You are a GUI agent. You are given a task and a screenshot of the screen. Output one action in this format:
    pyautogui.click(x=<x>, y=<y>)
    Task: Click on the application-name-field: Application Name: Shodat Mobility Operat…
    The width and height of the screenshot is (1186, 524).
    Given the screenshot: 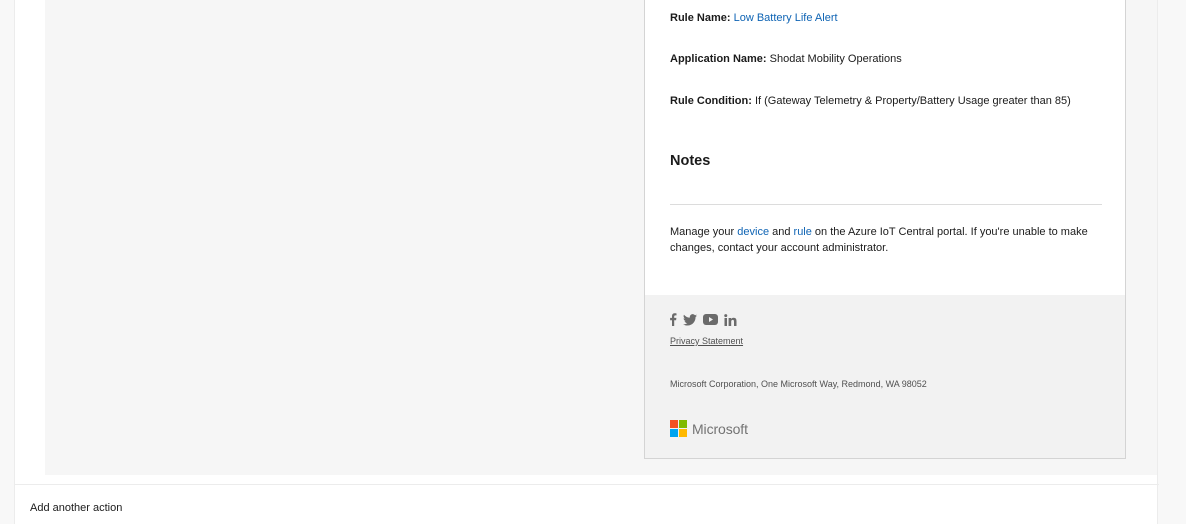 What is the action you would take?
    pyautogui.click(x=786, y=59)
    